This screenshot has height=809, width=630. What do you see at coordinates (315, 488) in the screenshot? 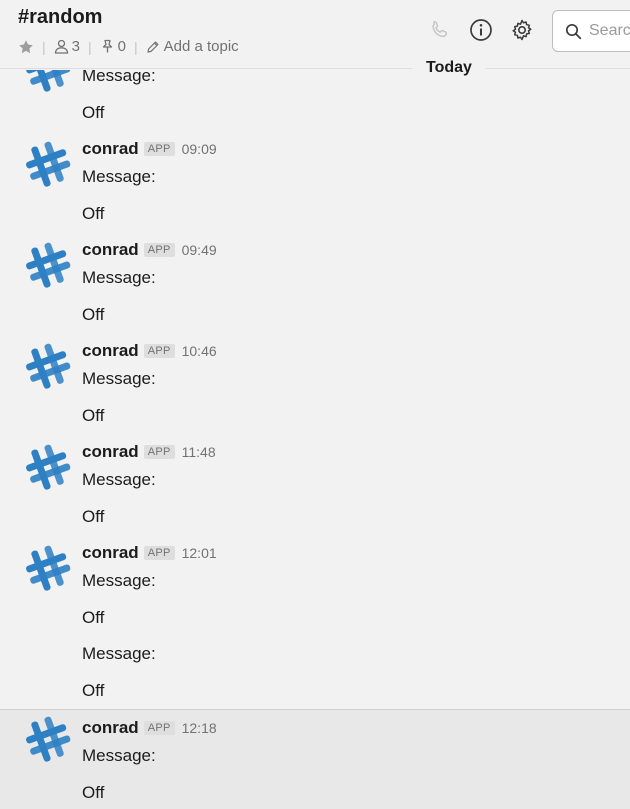
I see `message: conrad APP 11:48 Message: Off` at bounding box center [315, 488].